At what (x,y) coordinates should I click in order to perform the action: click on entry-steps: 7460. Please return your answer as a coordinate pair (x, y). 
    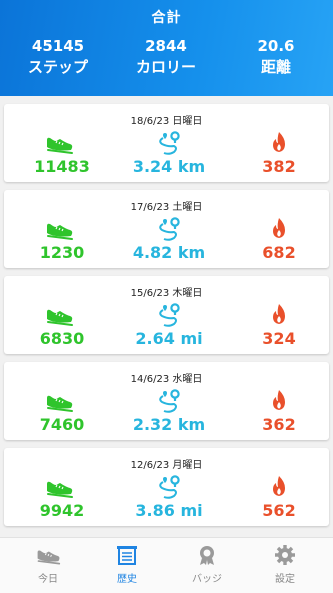
    Looking at the image, I should click on (62, 424).